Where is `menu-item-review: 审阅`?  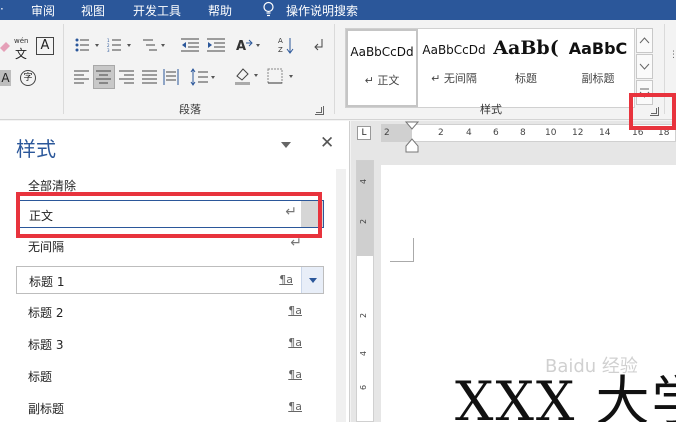
menu-item-review: 审阅 is located at coordinates (43, 10).